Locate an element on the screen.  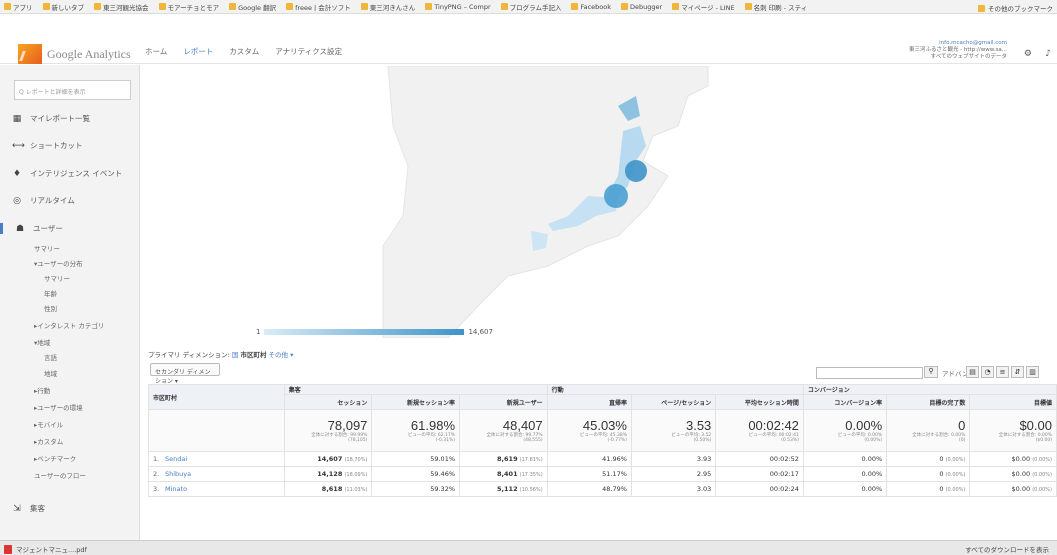
table-view-icon: ▤ is located at coordinates (972, 372).